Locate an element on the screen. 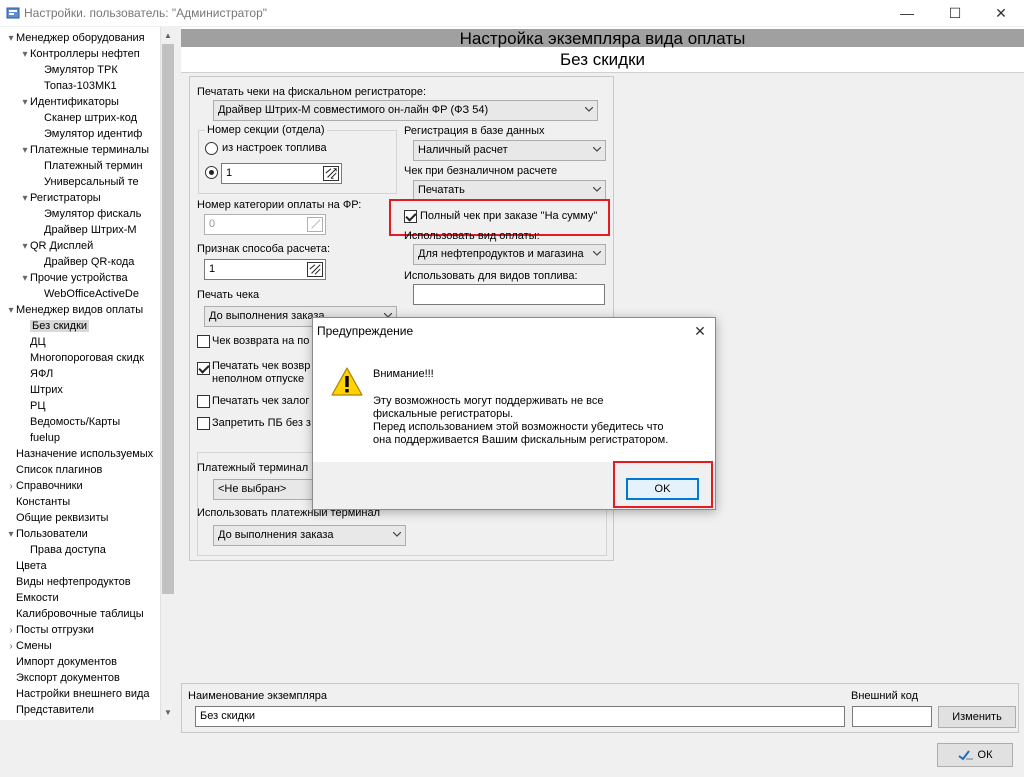 The height and width of the screenshot is (777, 1024). tree-item-label: Прочие устройства is located at coordinates (79, 278).